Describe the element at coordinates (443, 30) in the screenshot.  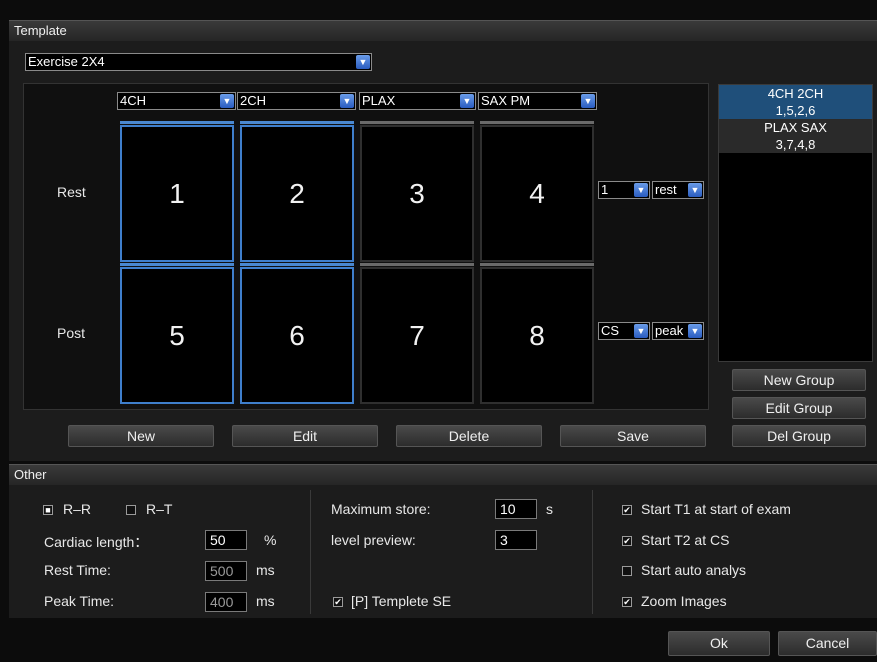
I see `template-section-header: Template` at that location.